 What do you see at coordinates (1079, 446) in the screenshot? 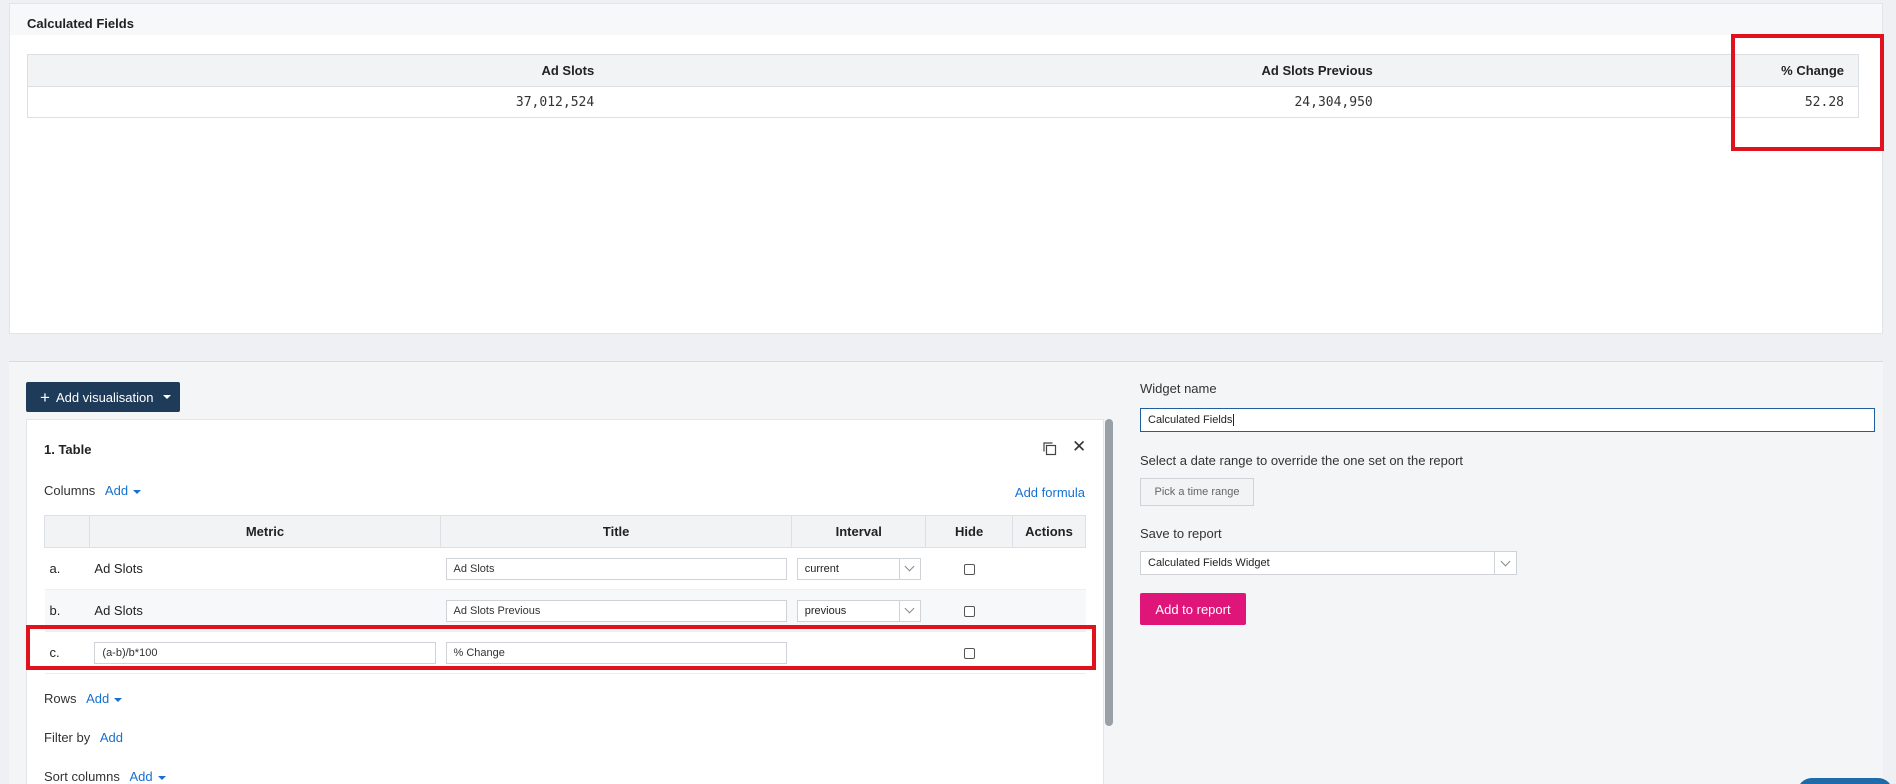
I see `close-icon: ✕` at bounding box center [1079, 446].